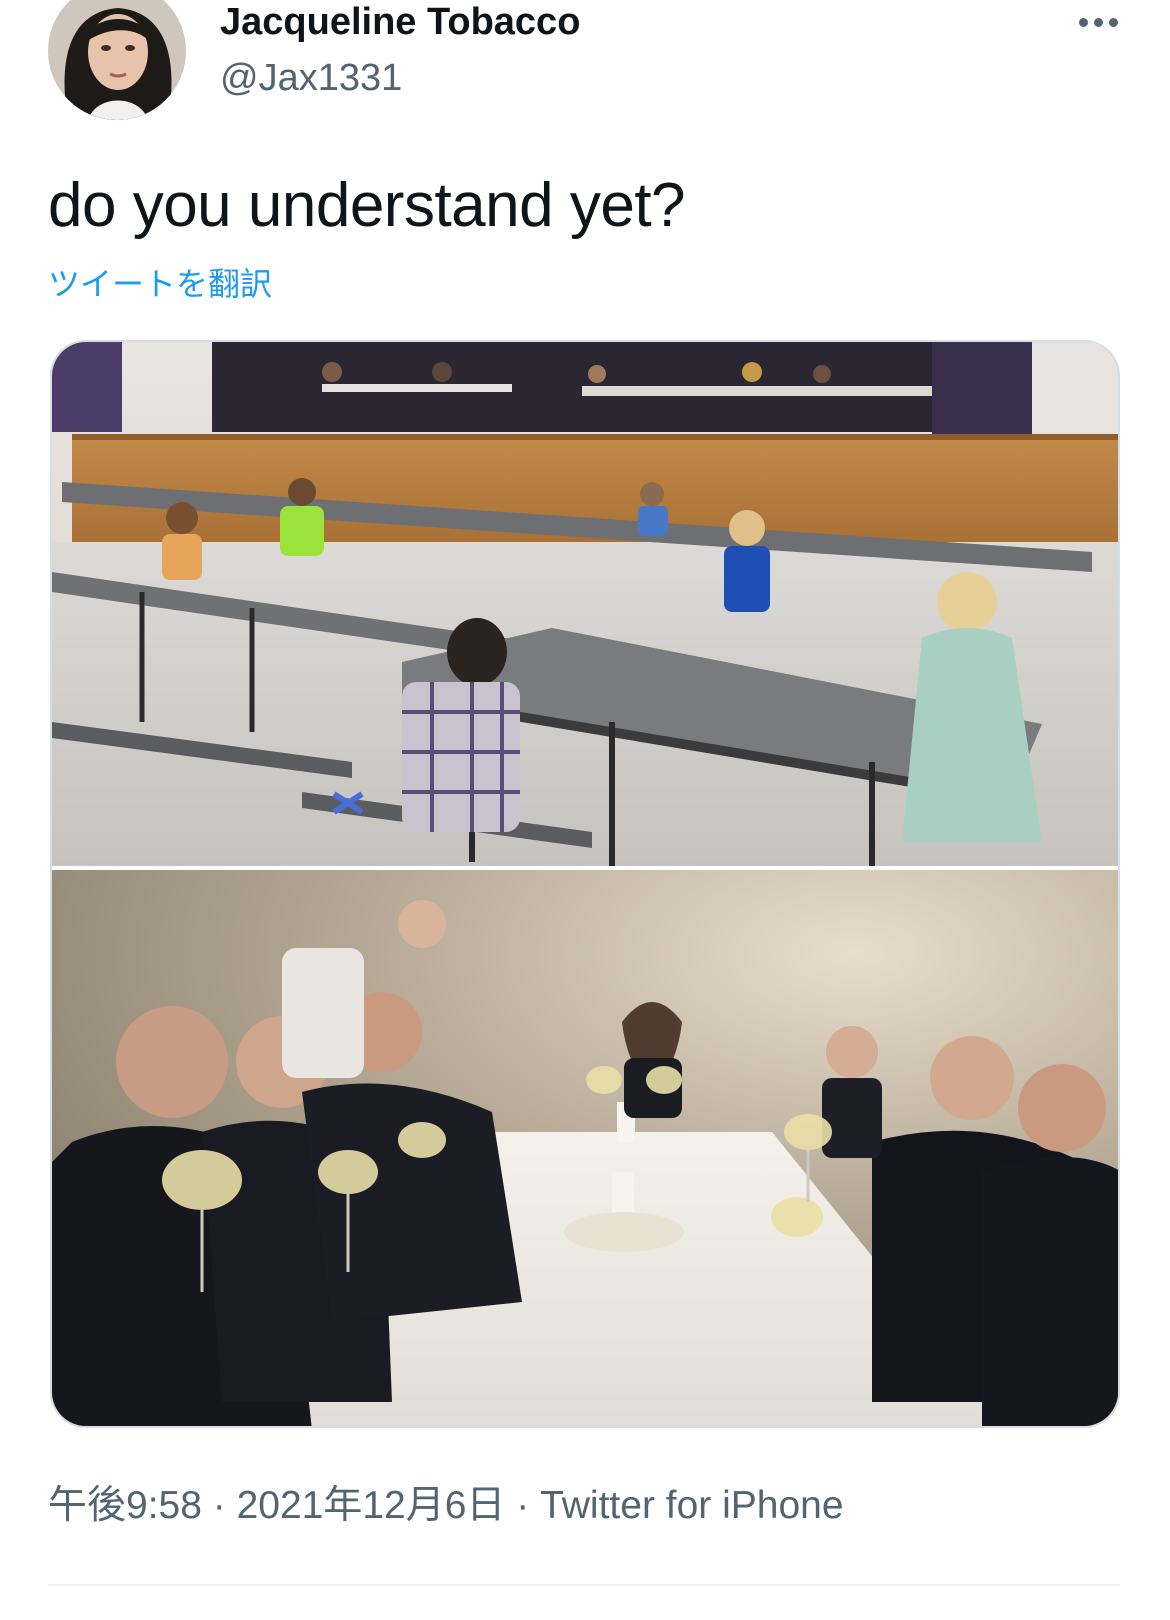 This screenshot has width=1170, height=1620. I want to click on avatar-image, so click(117, 60).